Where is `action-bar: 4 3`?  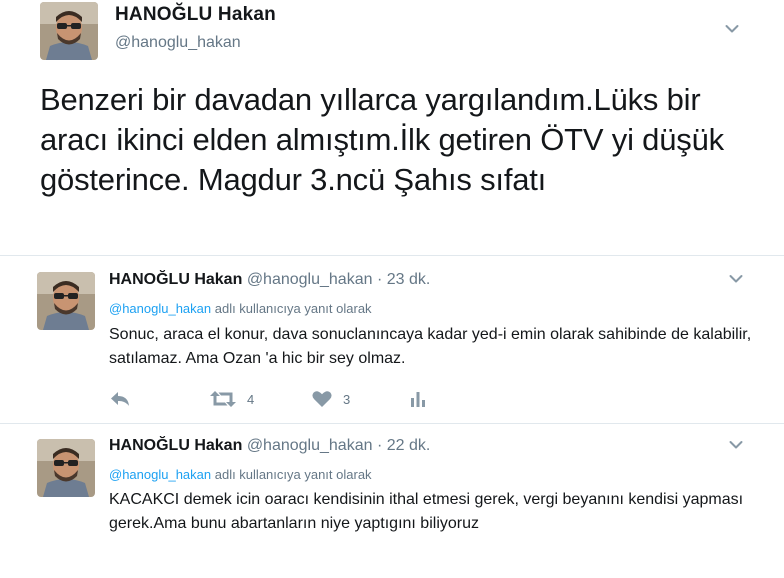 action-bar: 4 3 is located at coordinates (289, 399).